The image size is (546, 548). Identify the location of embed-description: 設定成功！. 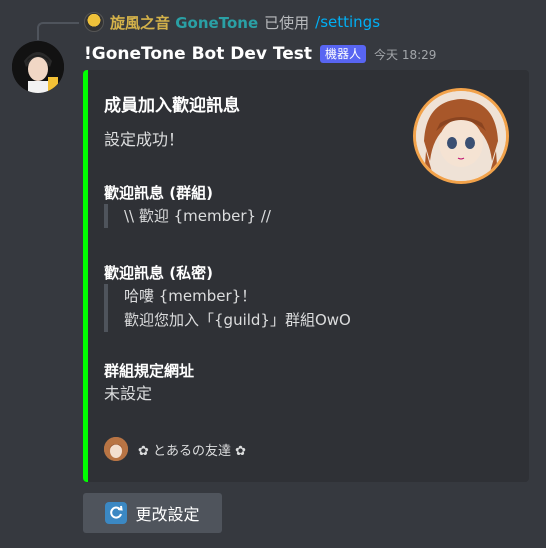
(144, 139).